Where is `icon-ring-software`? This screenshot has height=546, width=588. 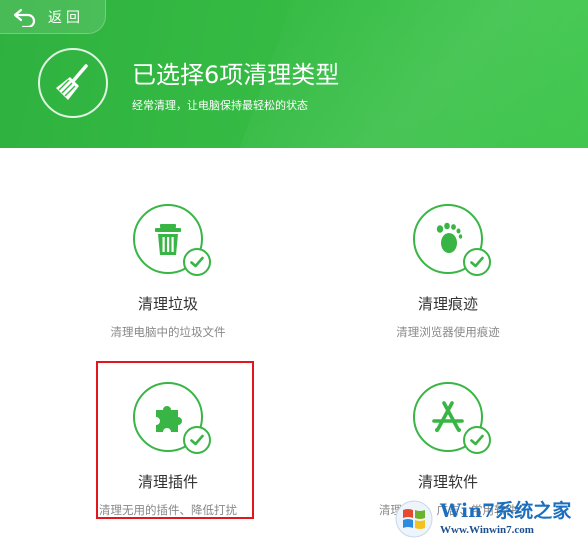
icon-ring-software is located at coordinates (452, 418).